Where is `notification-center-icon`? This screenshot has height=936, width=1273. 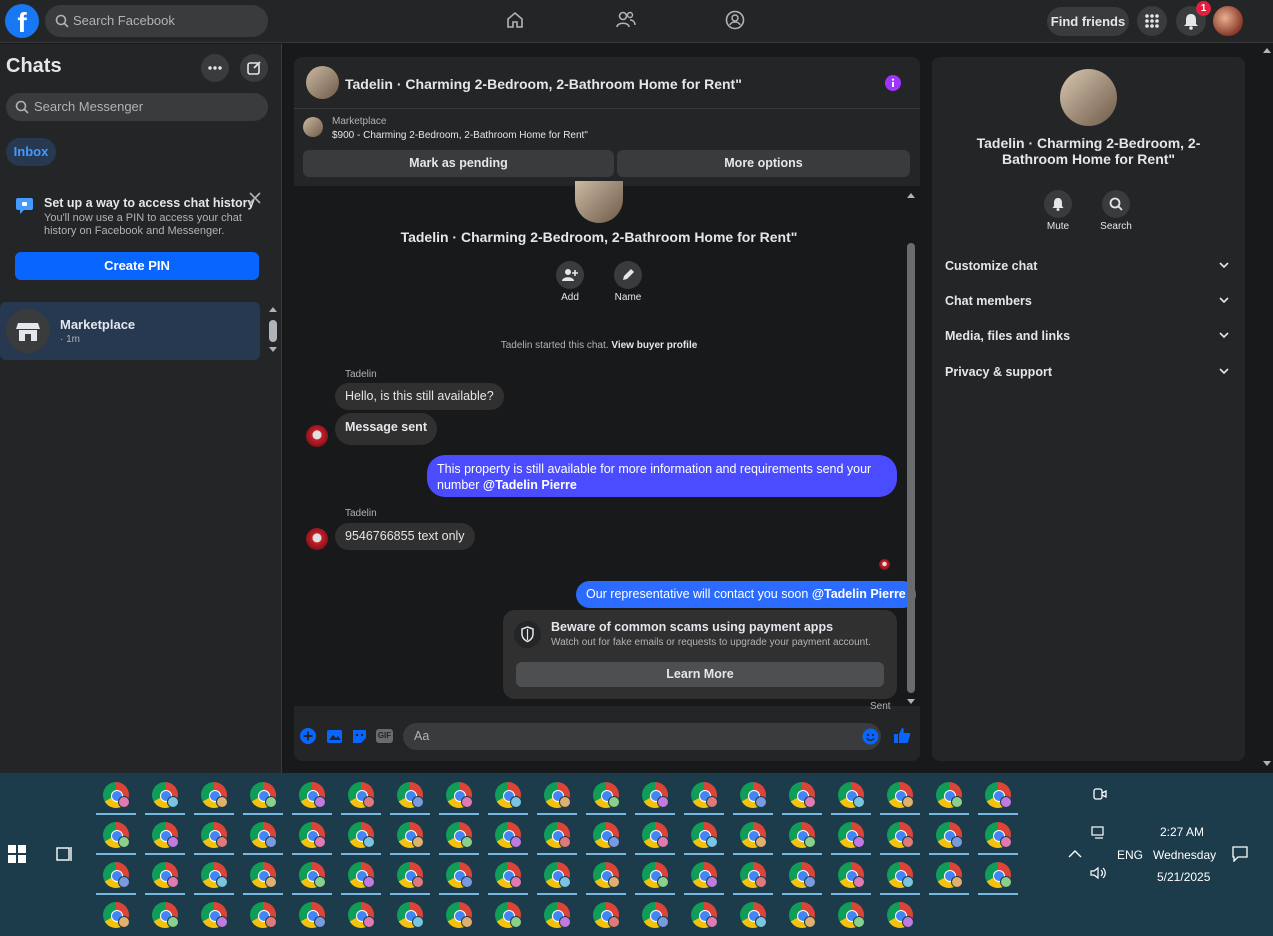
notification-center-icon is located at coordinates (1240, 854).